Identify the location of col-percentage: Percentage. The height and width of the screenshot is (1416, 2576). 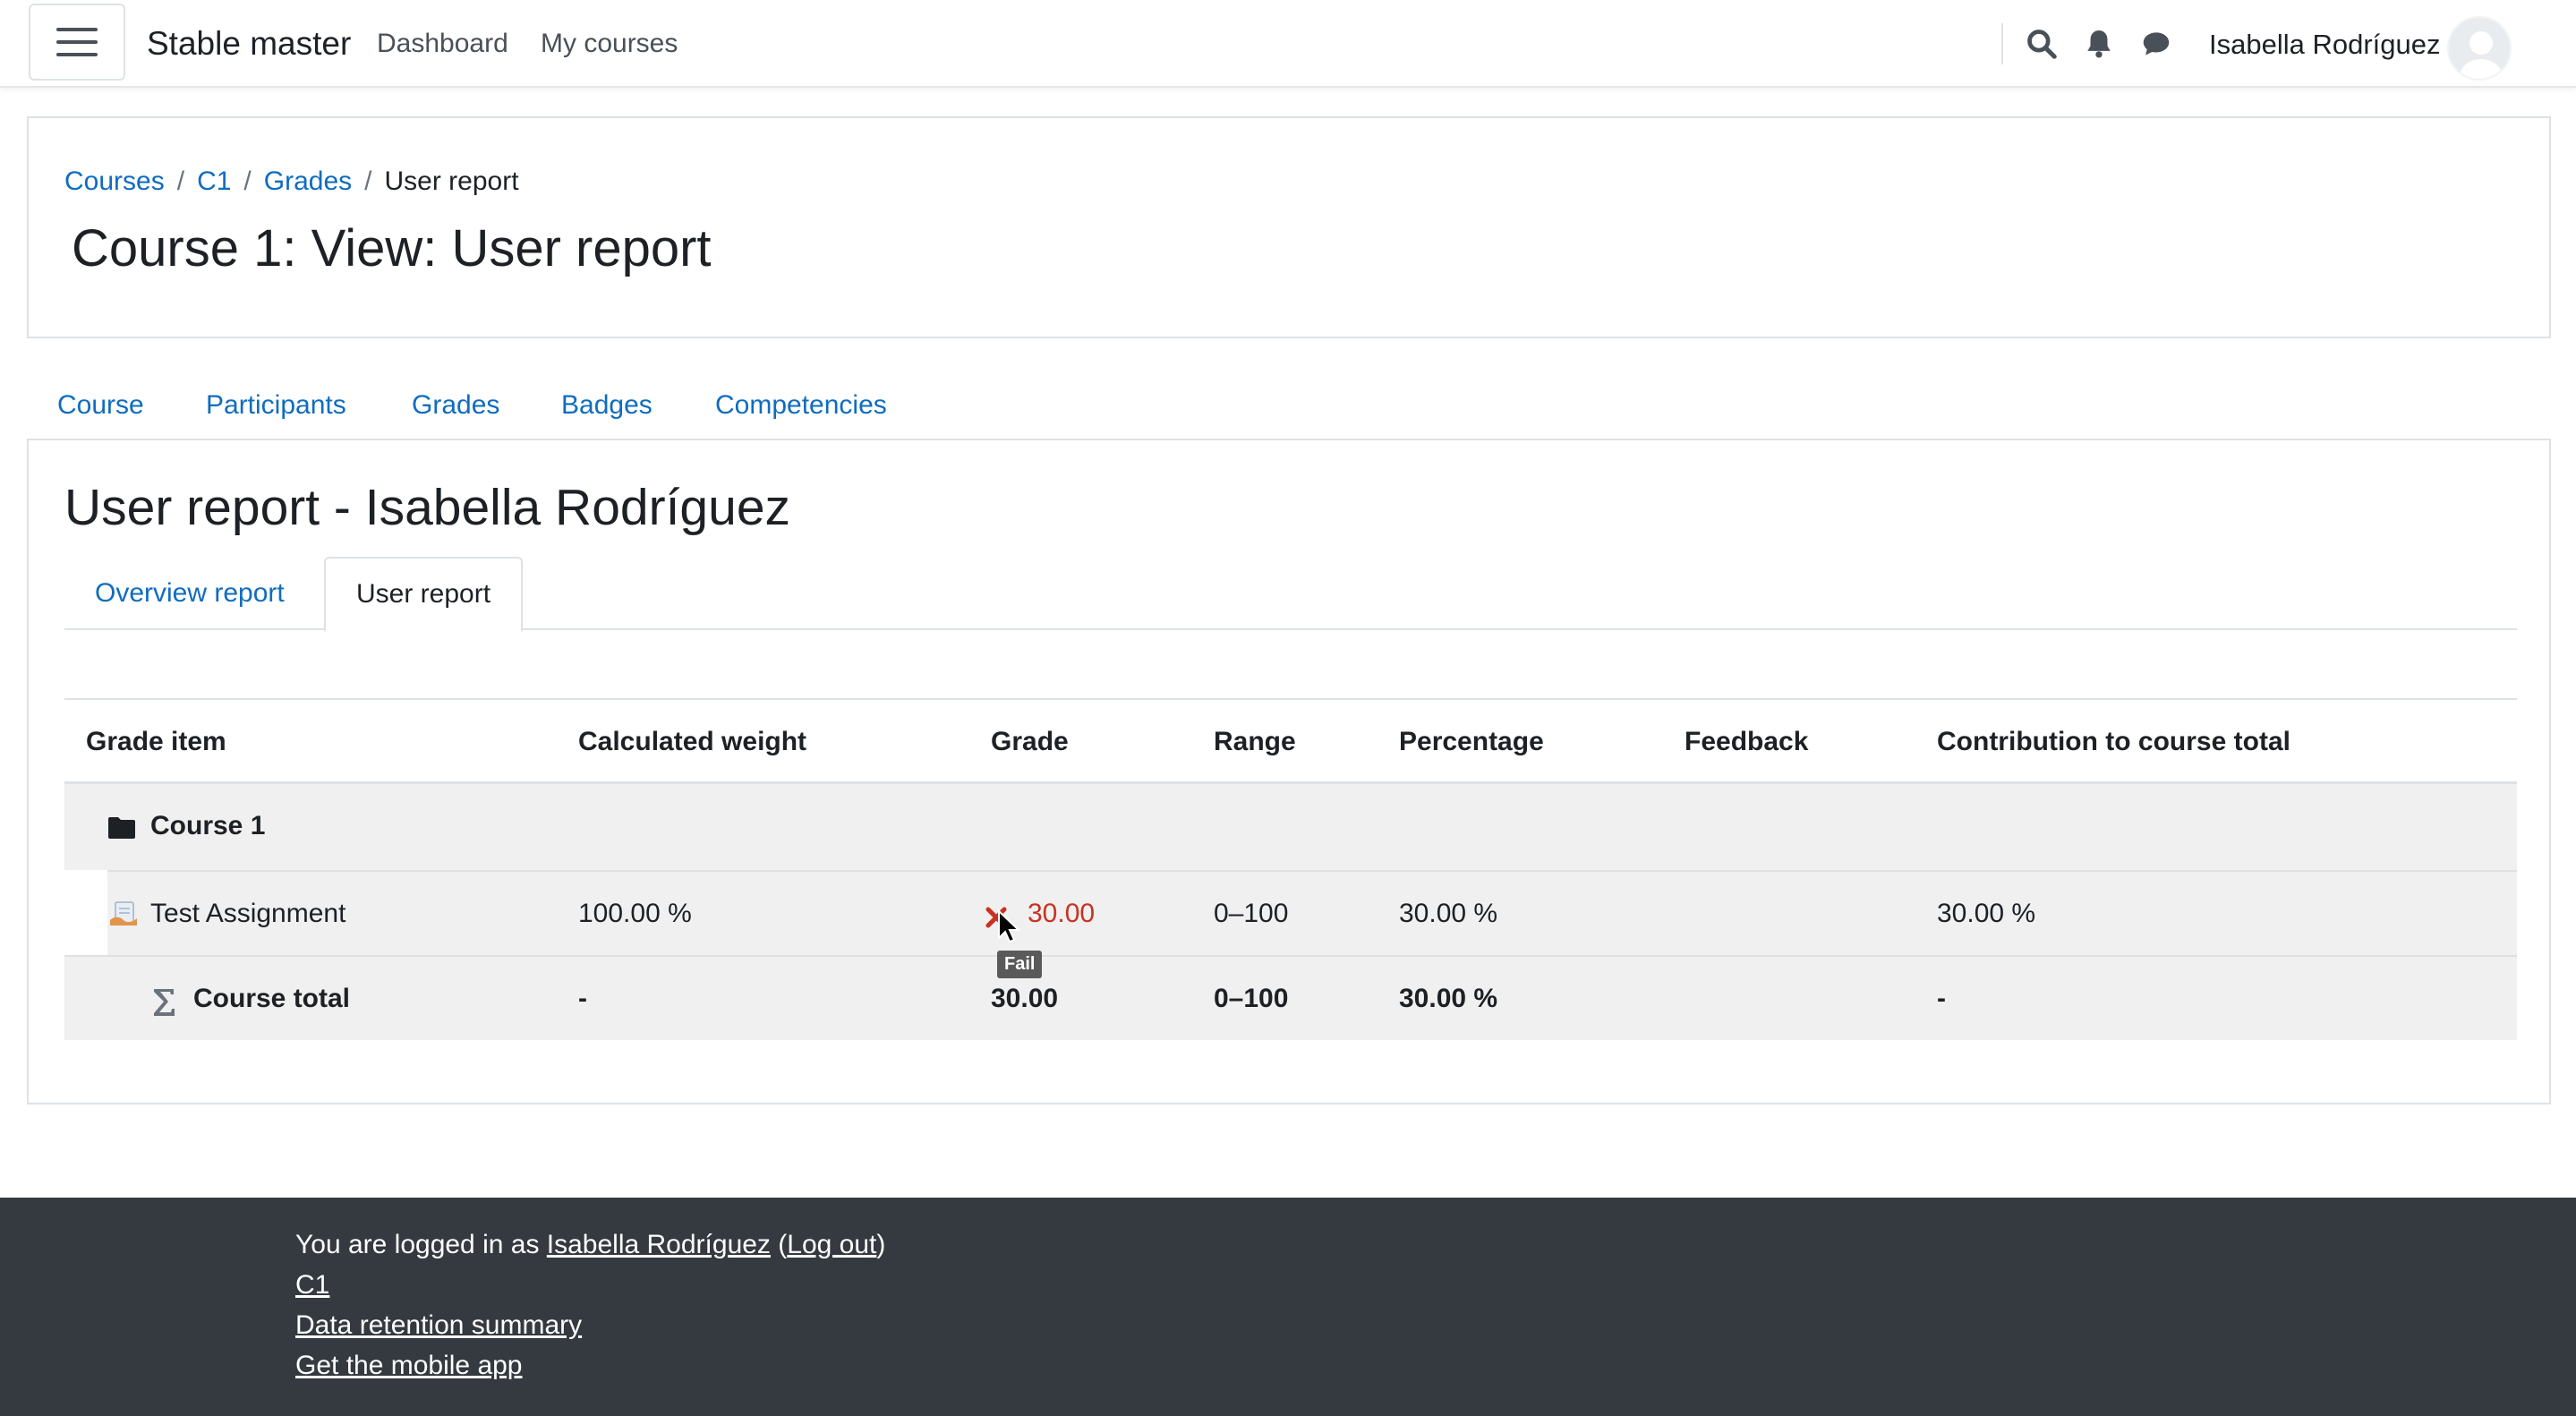
(1471, 741).